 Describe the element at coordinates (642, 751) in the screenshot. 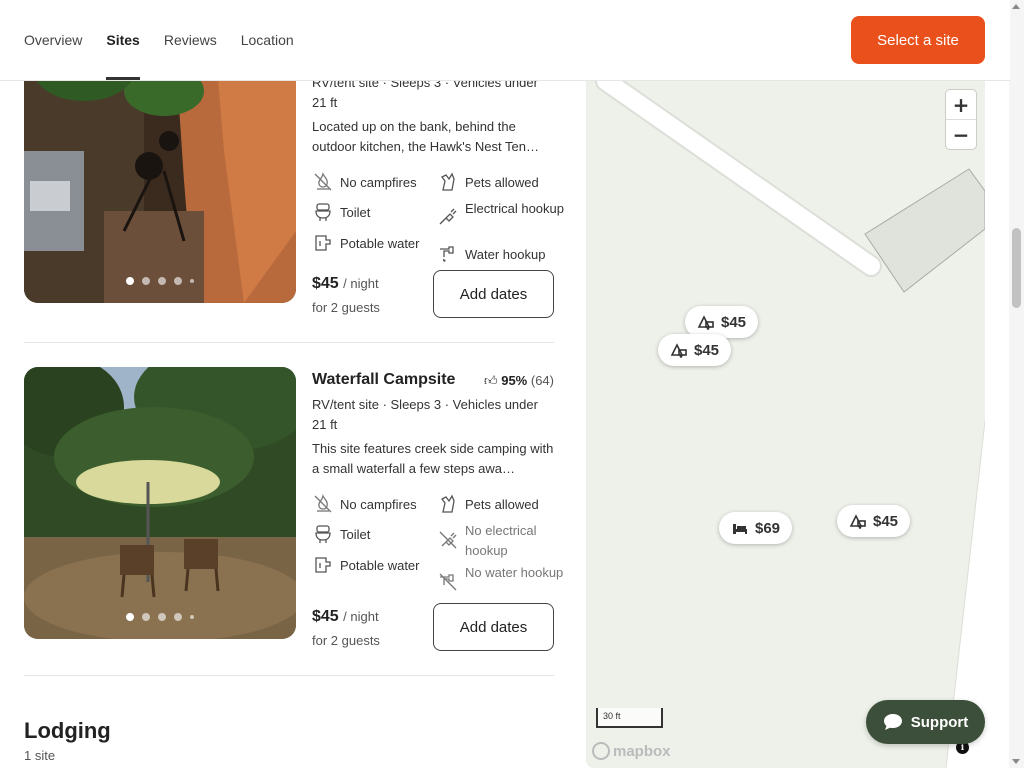

I see `mapbox-logo-text: mapbox` at that location.